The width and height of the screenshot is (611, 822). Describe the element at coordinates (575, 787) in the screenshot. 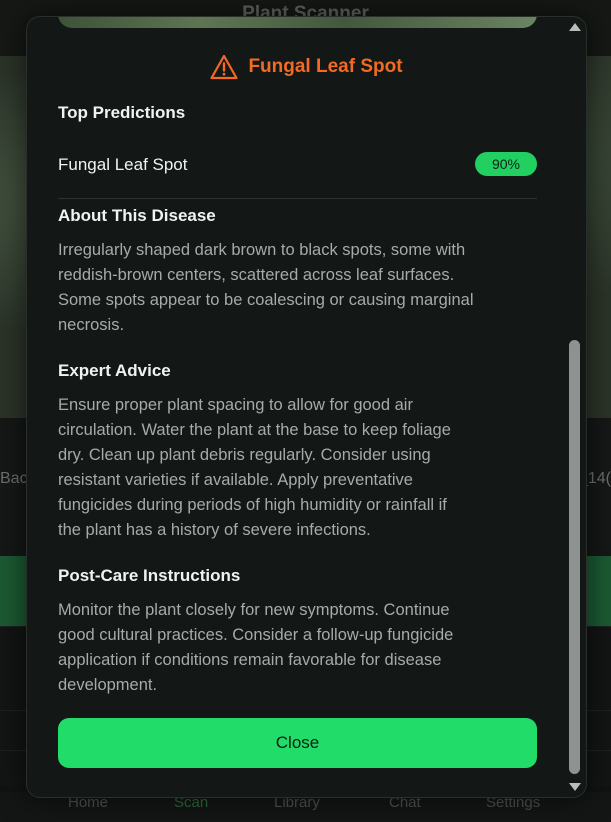

I see `scroll-down-arrow-icon` at that location.